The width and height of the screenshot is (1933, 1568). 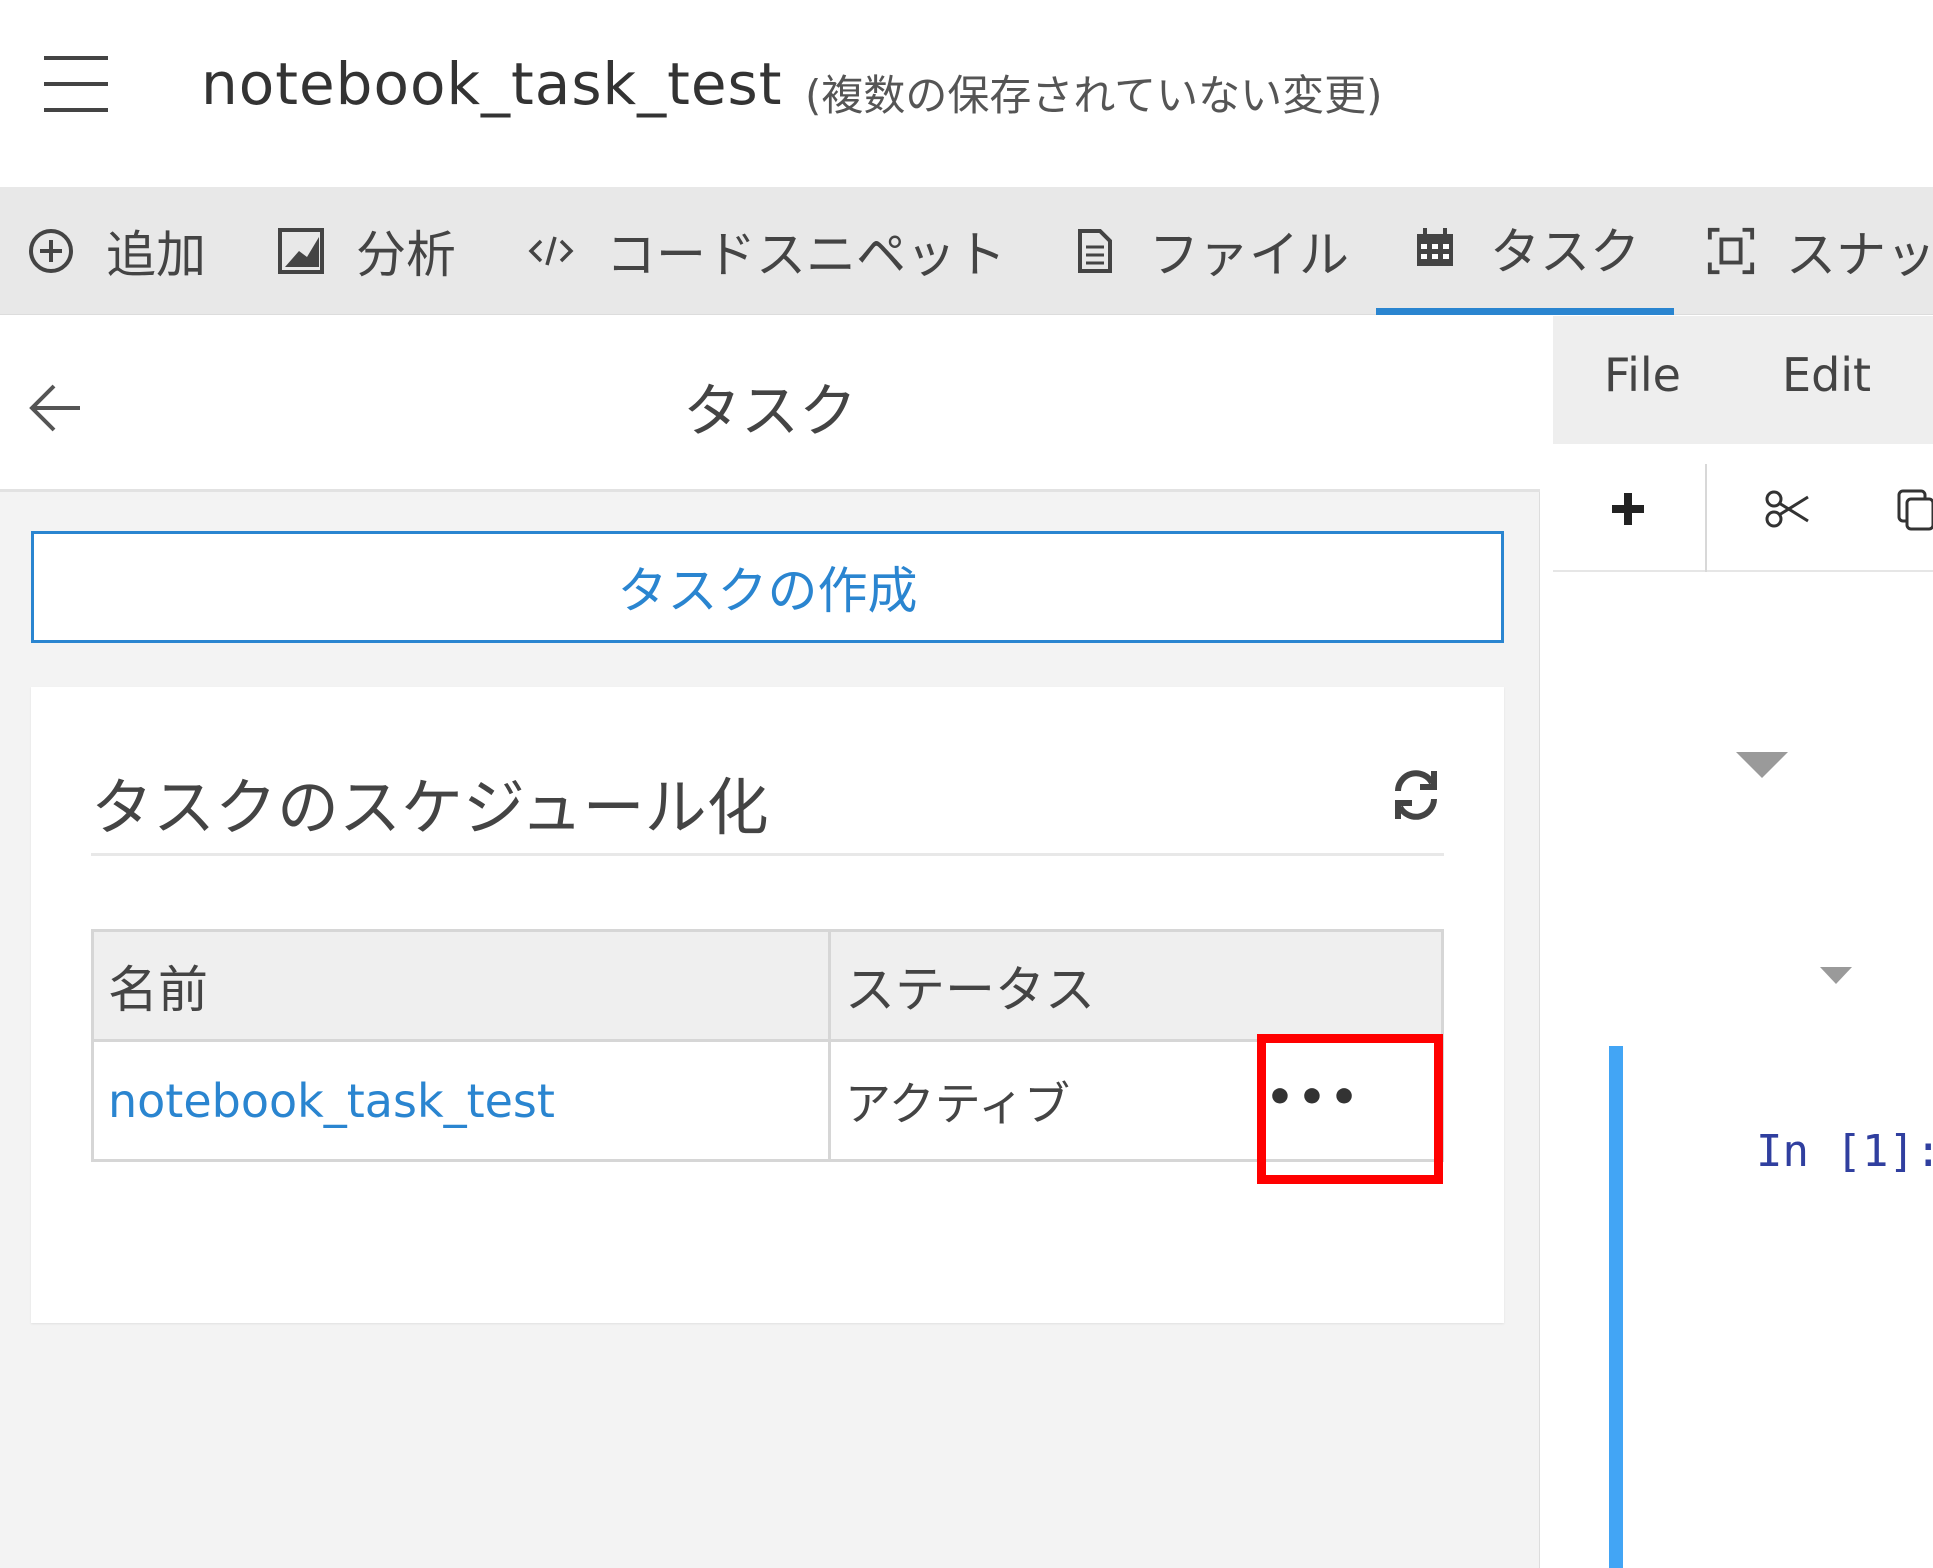 What do you see at coordinates (1706, 519) in the screenshot?
I see `toolbar-separator` at bounding box center [1706, 519].